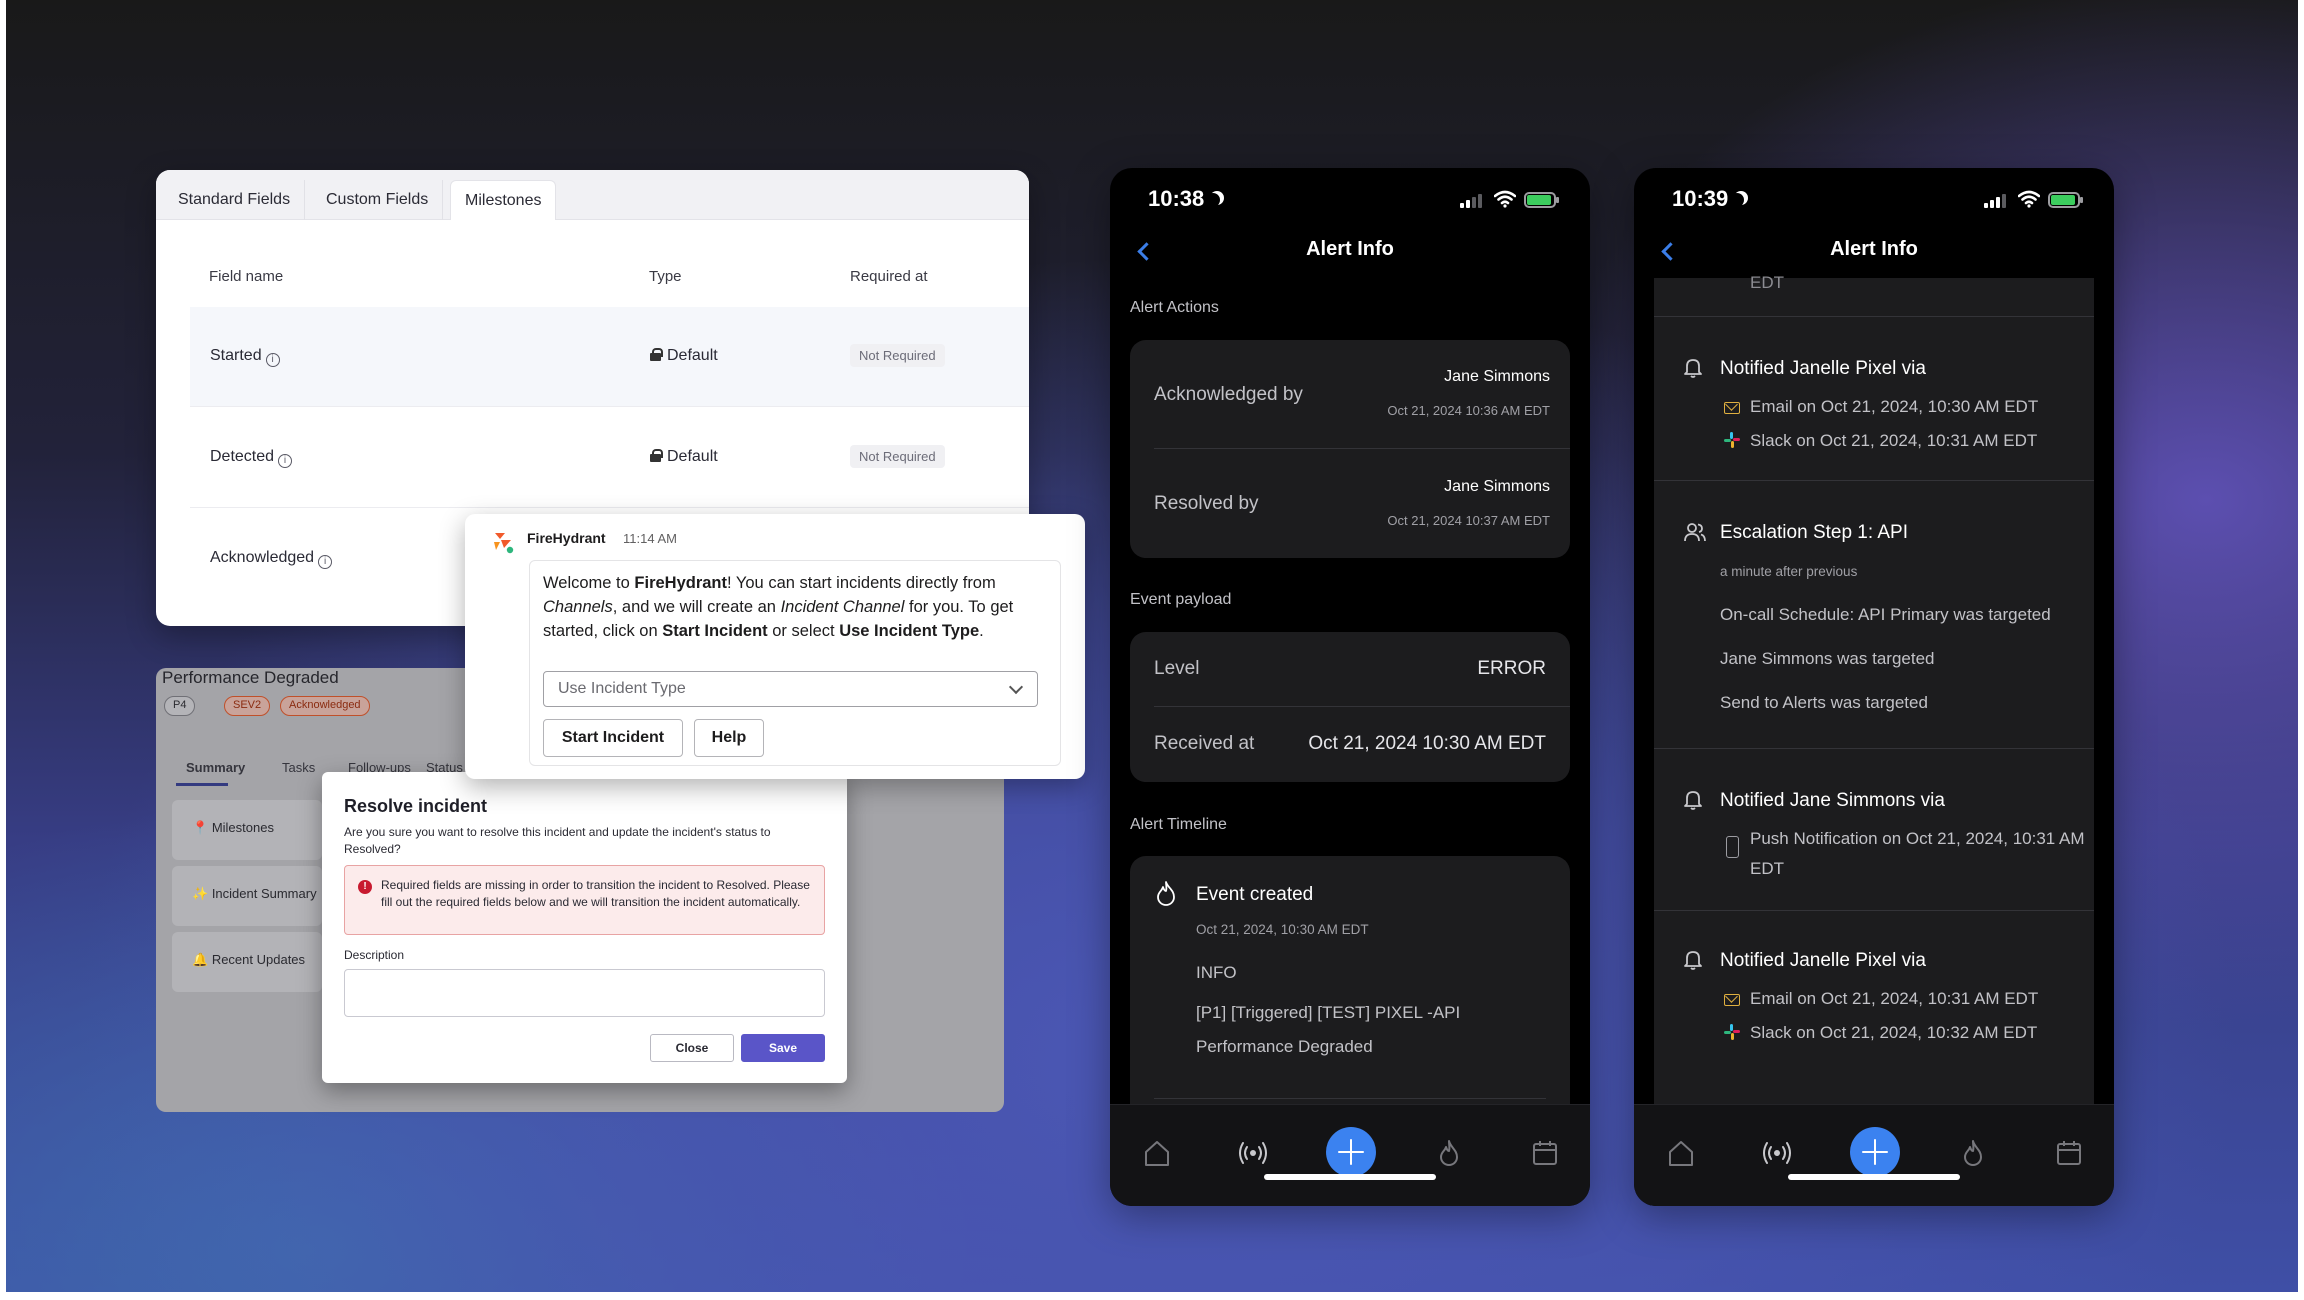 The width and height of the screenshot is (2304, 1300). Describe the element at coordinates (298, 767) in the screenshot. I see `tab-tasks: Tasks` at that location.